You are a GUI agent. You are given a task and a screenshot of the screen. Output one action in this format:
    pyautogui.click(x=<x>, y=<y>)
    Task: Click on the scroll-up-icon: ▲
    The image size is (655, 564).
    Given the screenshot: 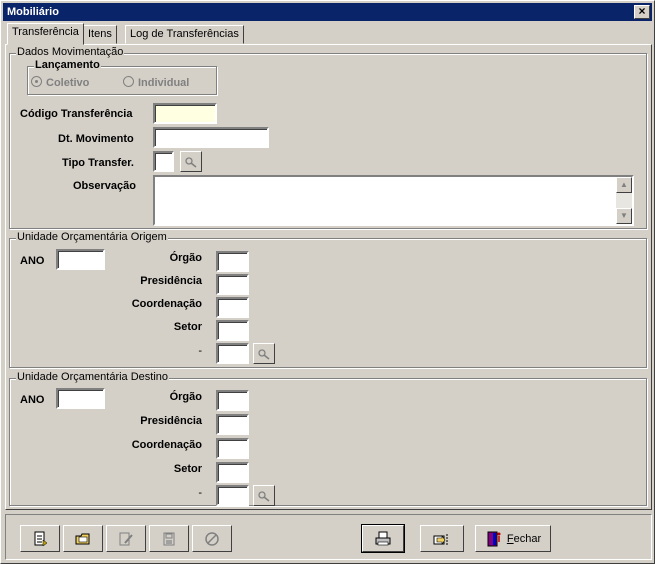 What is the action you would take?
    pyautogui.click(x=624, y=185)
    